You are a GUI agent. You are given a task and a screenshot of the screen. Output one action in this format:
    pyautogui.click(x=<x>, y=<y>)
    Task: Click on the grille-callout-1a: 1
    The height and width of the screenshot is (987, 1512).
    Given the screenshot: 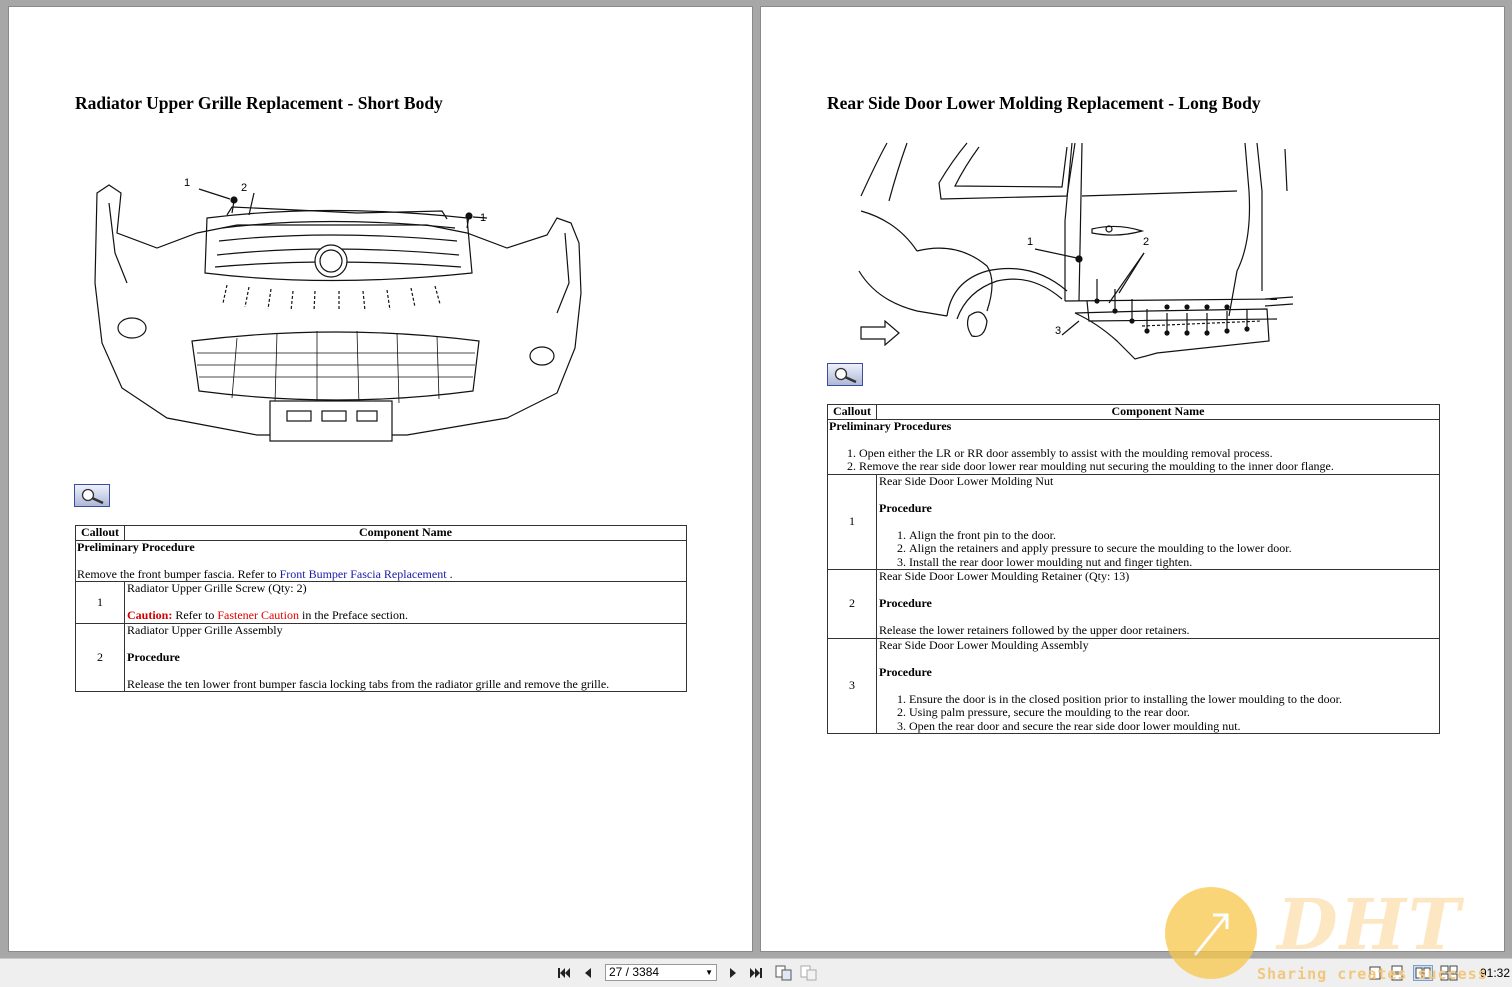 What is the action you would take?
    pyautogui.click(x=187, y=183)
    